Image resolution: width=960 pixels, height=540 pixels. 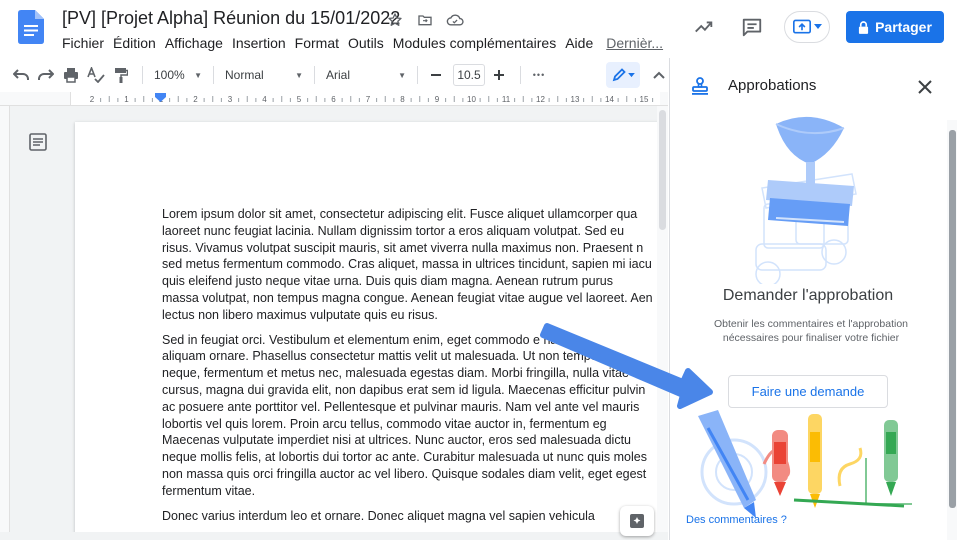 What do you see at coordinates (21, 75) in the screenshot?
I see `undo-icon` at bounding box center [21, 75].